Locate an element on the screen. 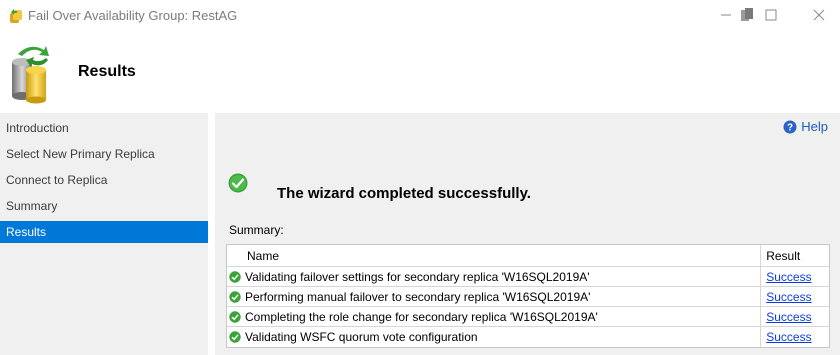 The image size is (840, 355). minimize-icon is located at coordinates (726, 15).